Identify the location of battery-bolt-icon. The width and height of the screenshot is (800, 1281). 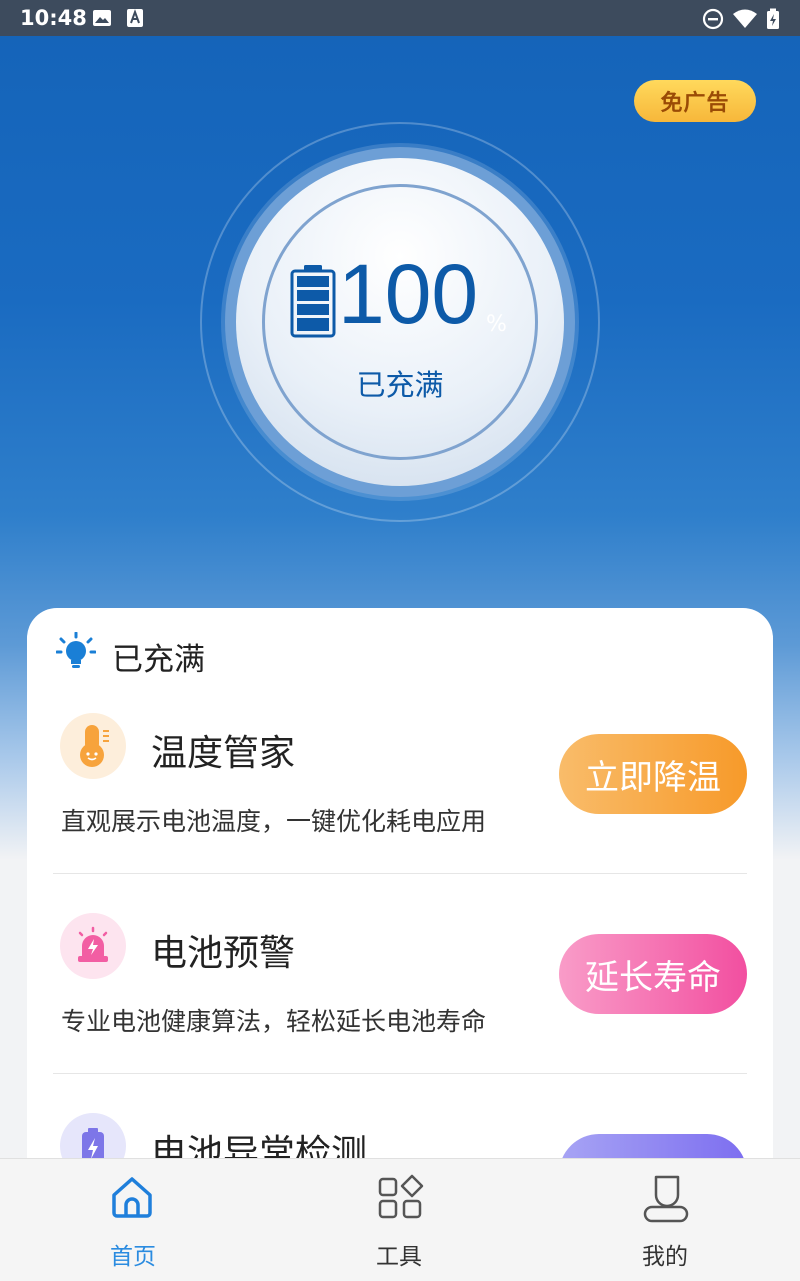
(93, 1135).